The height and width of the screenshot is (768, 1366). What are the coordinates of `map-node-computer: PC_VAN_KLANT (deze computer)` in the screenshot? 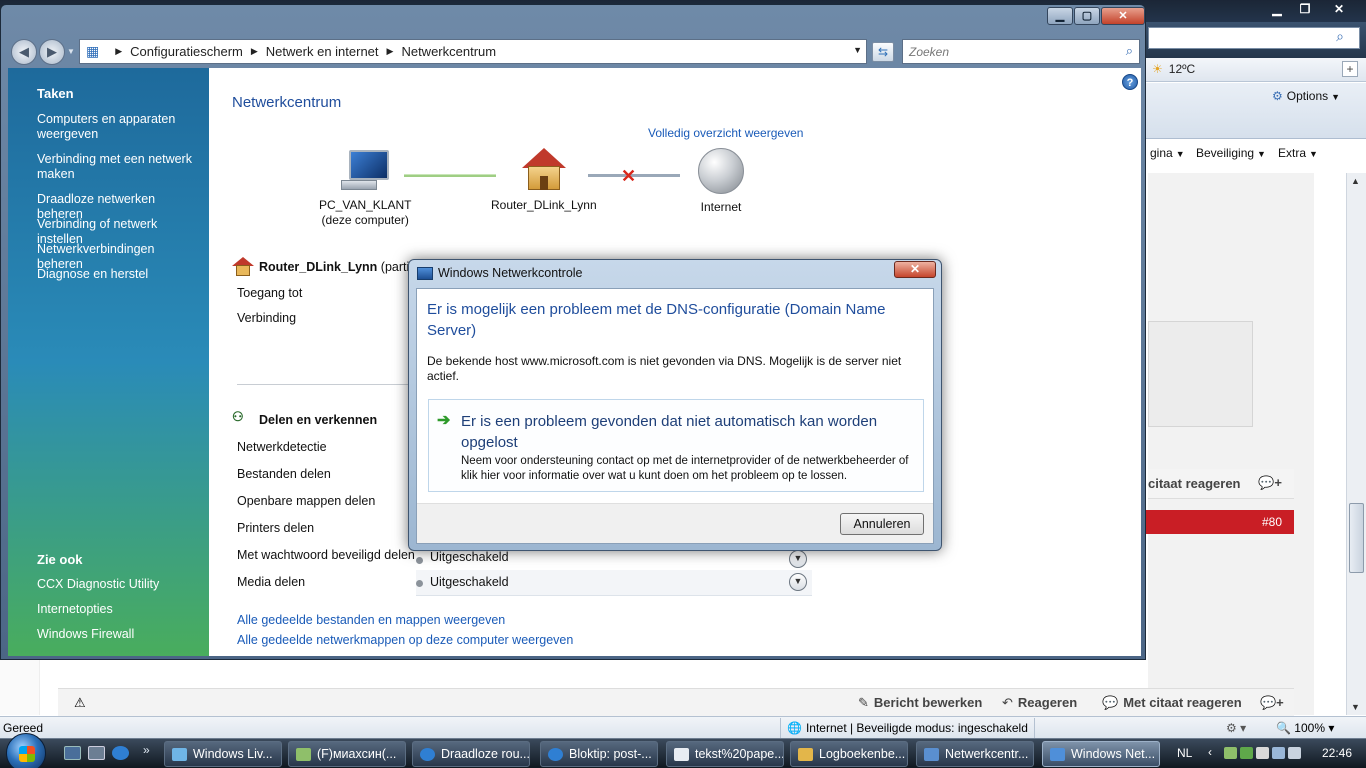 It's located at (365, 189).